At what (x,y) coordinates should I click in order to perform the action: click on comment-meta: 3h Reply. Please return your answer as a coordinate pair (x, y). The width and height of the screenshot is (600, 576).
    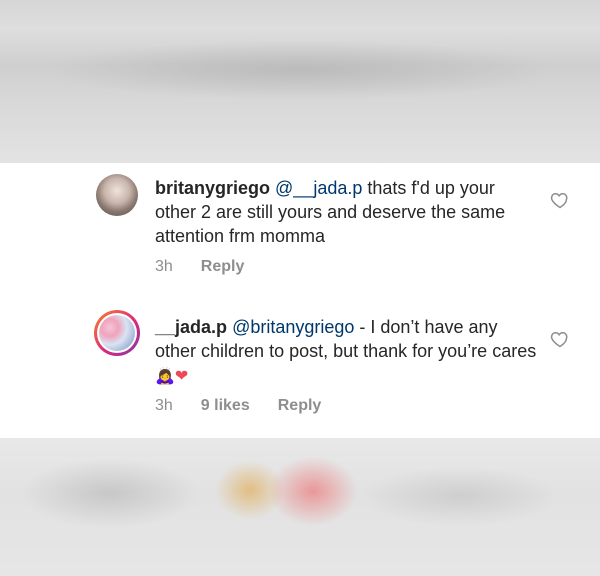
    Looking at the image, I should click on (199, 267).